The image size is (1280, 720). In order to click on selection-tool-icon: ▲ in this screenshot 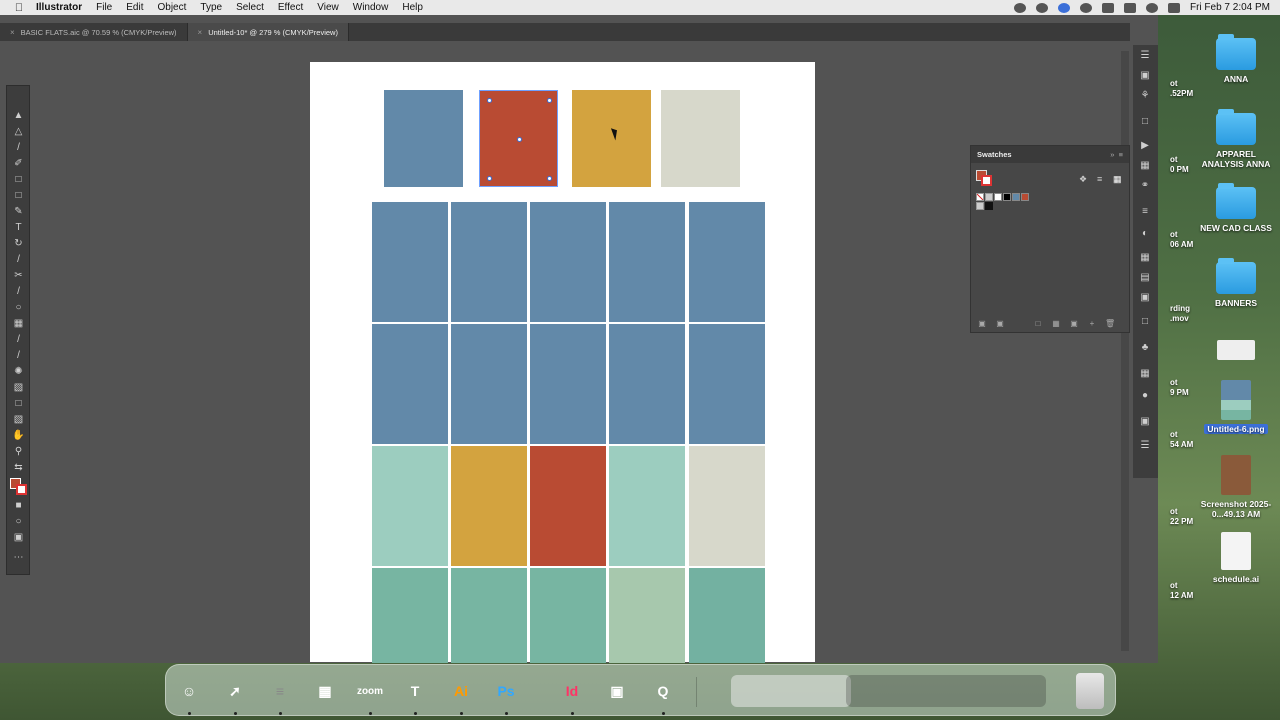, I will do `click(18, 116)`.